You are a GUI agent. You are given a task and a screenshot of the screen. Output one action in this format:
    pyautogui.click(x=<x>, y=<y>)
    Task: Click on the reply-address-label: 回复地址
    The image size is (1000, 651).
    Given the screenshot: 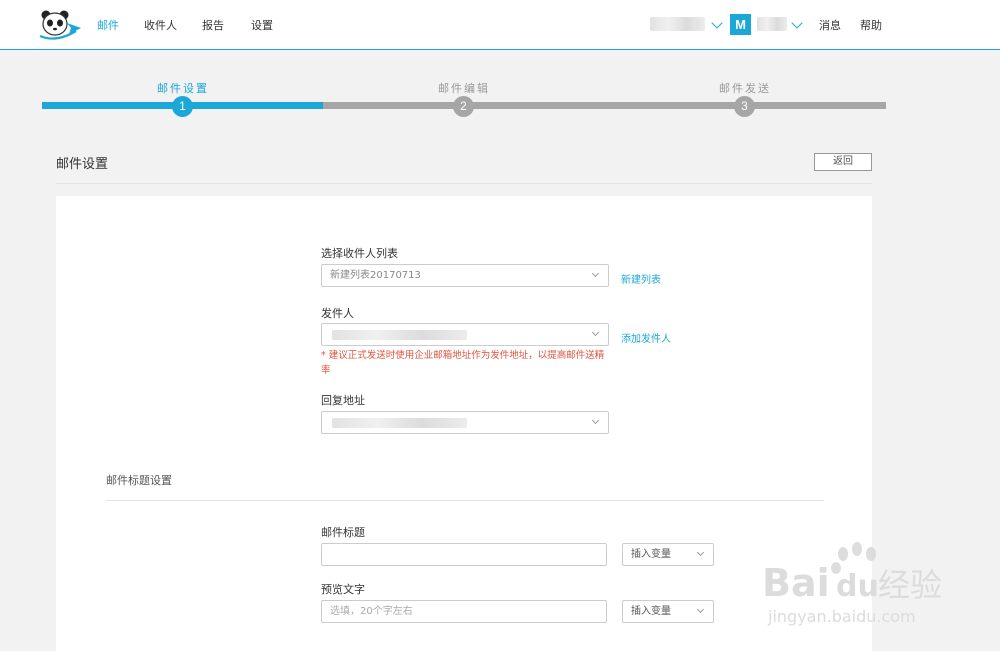 What is the action you would take?
    pyautogui.click(x=343, y=400)
    